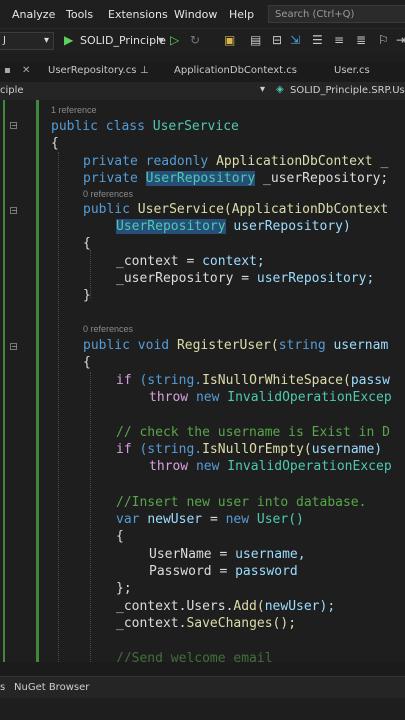 The height and width of the screenshot is (720, 405). Describe the element at coordinates (383, 40) in the screenshot. I see `bookmark-icon: ⚐` at that location.